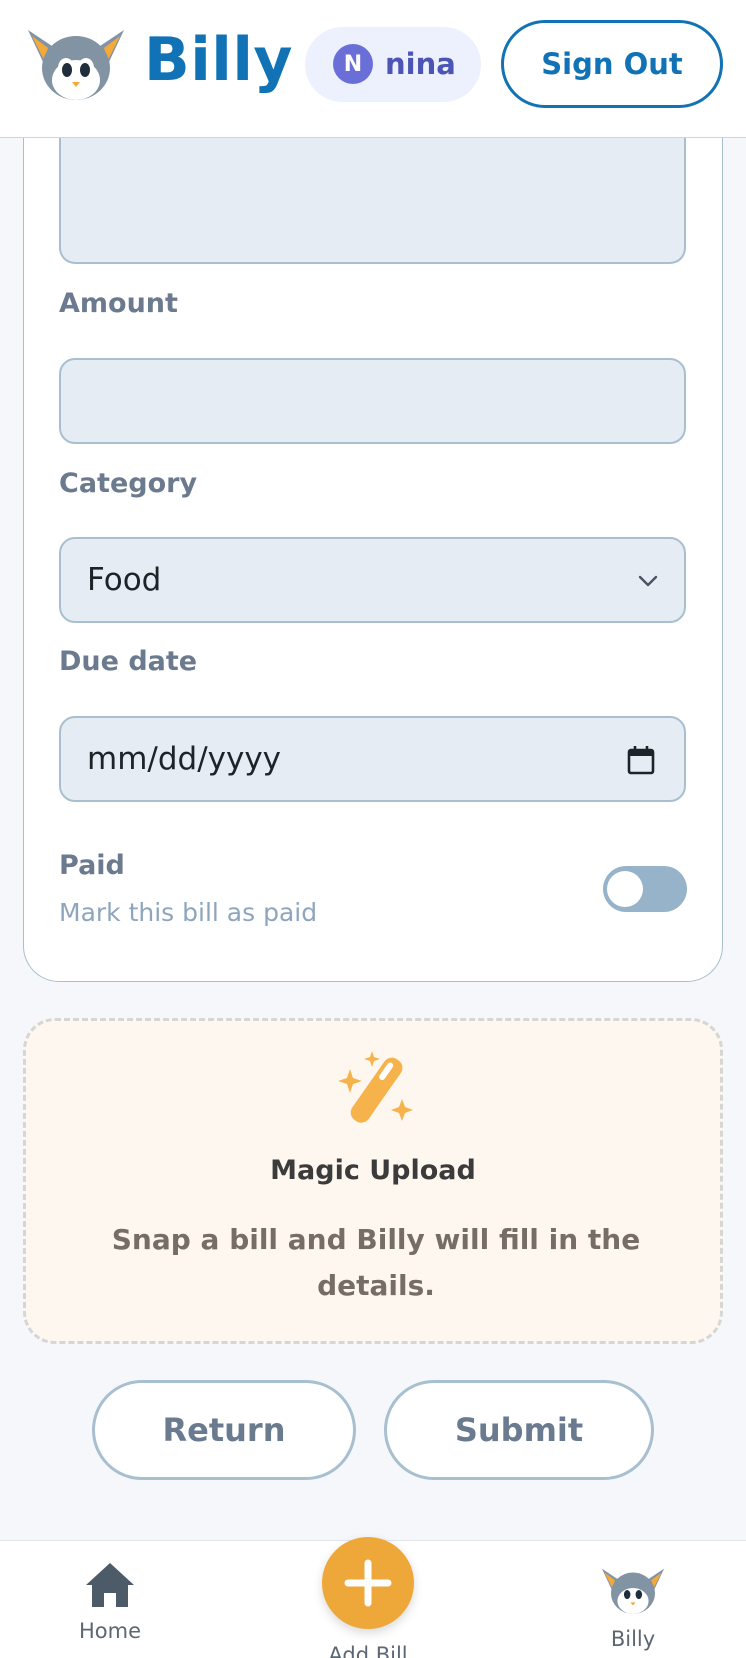 This screenshot has height=1658, width=746. I want to click on app-header: Billy N nina Sign Out, so click(373, 69).